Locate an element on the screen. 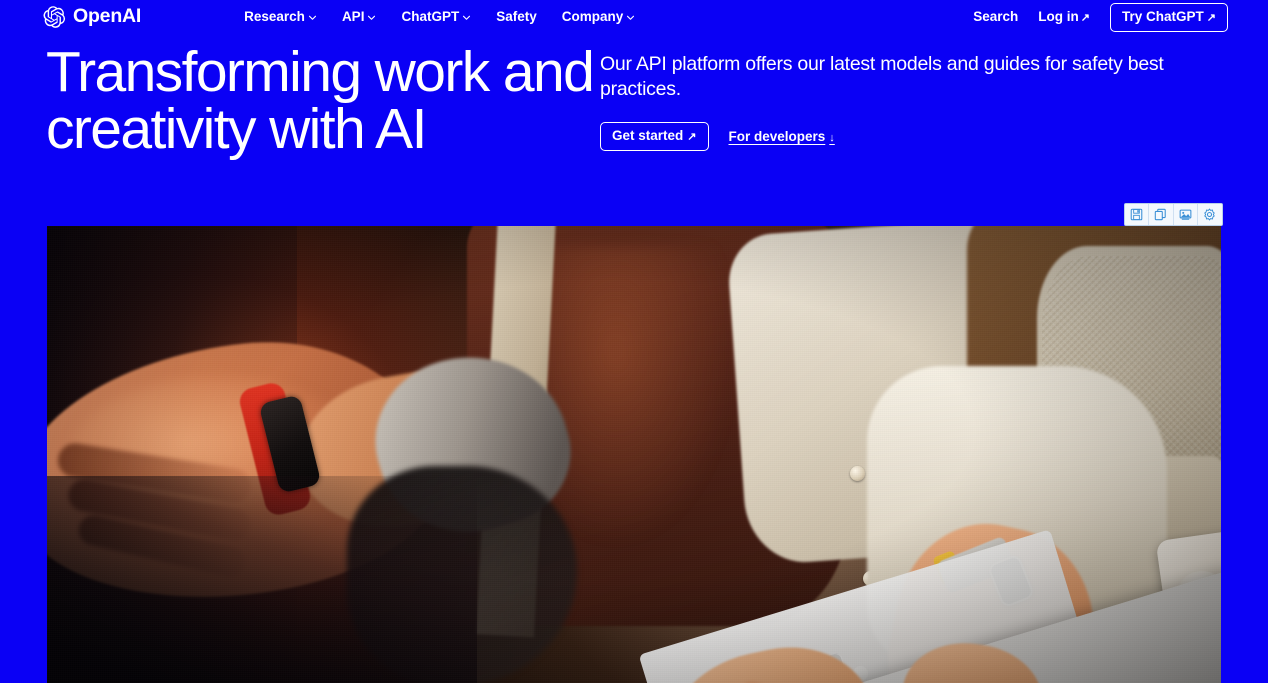 The height and width of the screenshot is (683, 1268). nav-item-label: Research is located at coordinates (274, 17).